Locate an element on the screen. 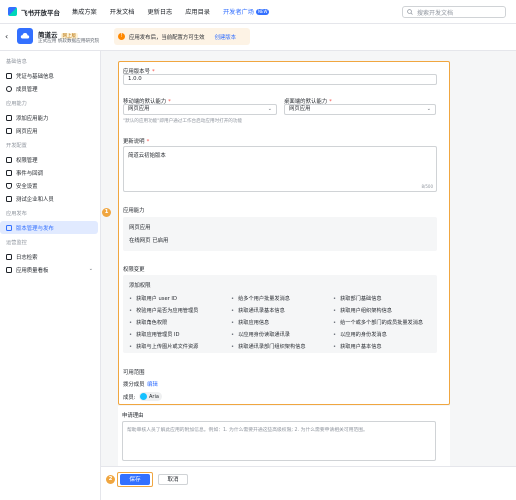 This screenshot has height=500, width=516. sidebar-item-security: 安全设置 is located at coordinates (49, 185).